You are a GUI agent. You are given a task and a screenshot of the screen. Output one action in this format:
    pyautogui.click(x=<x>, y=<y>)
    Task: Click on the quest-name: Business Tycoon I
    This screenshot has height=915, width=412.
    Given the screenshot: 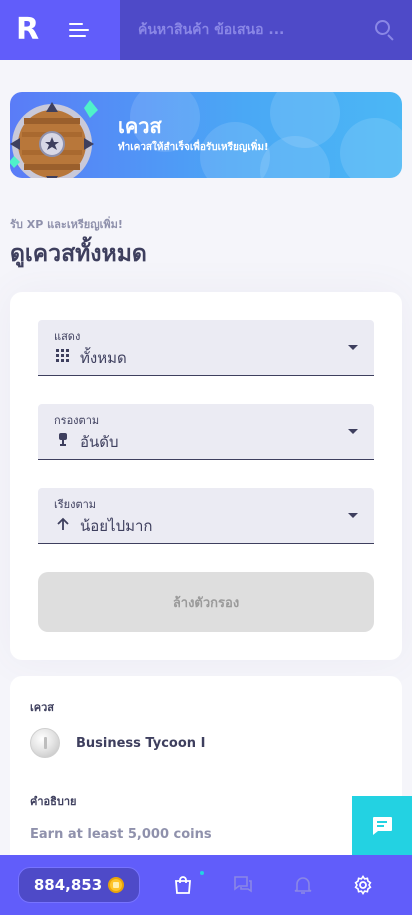 What is the action you would take?
    pyautogui.click(x=140, y=743)
    